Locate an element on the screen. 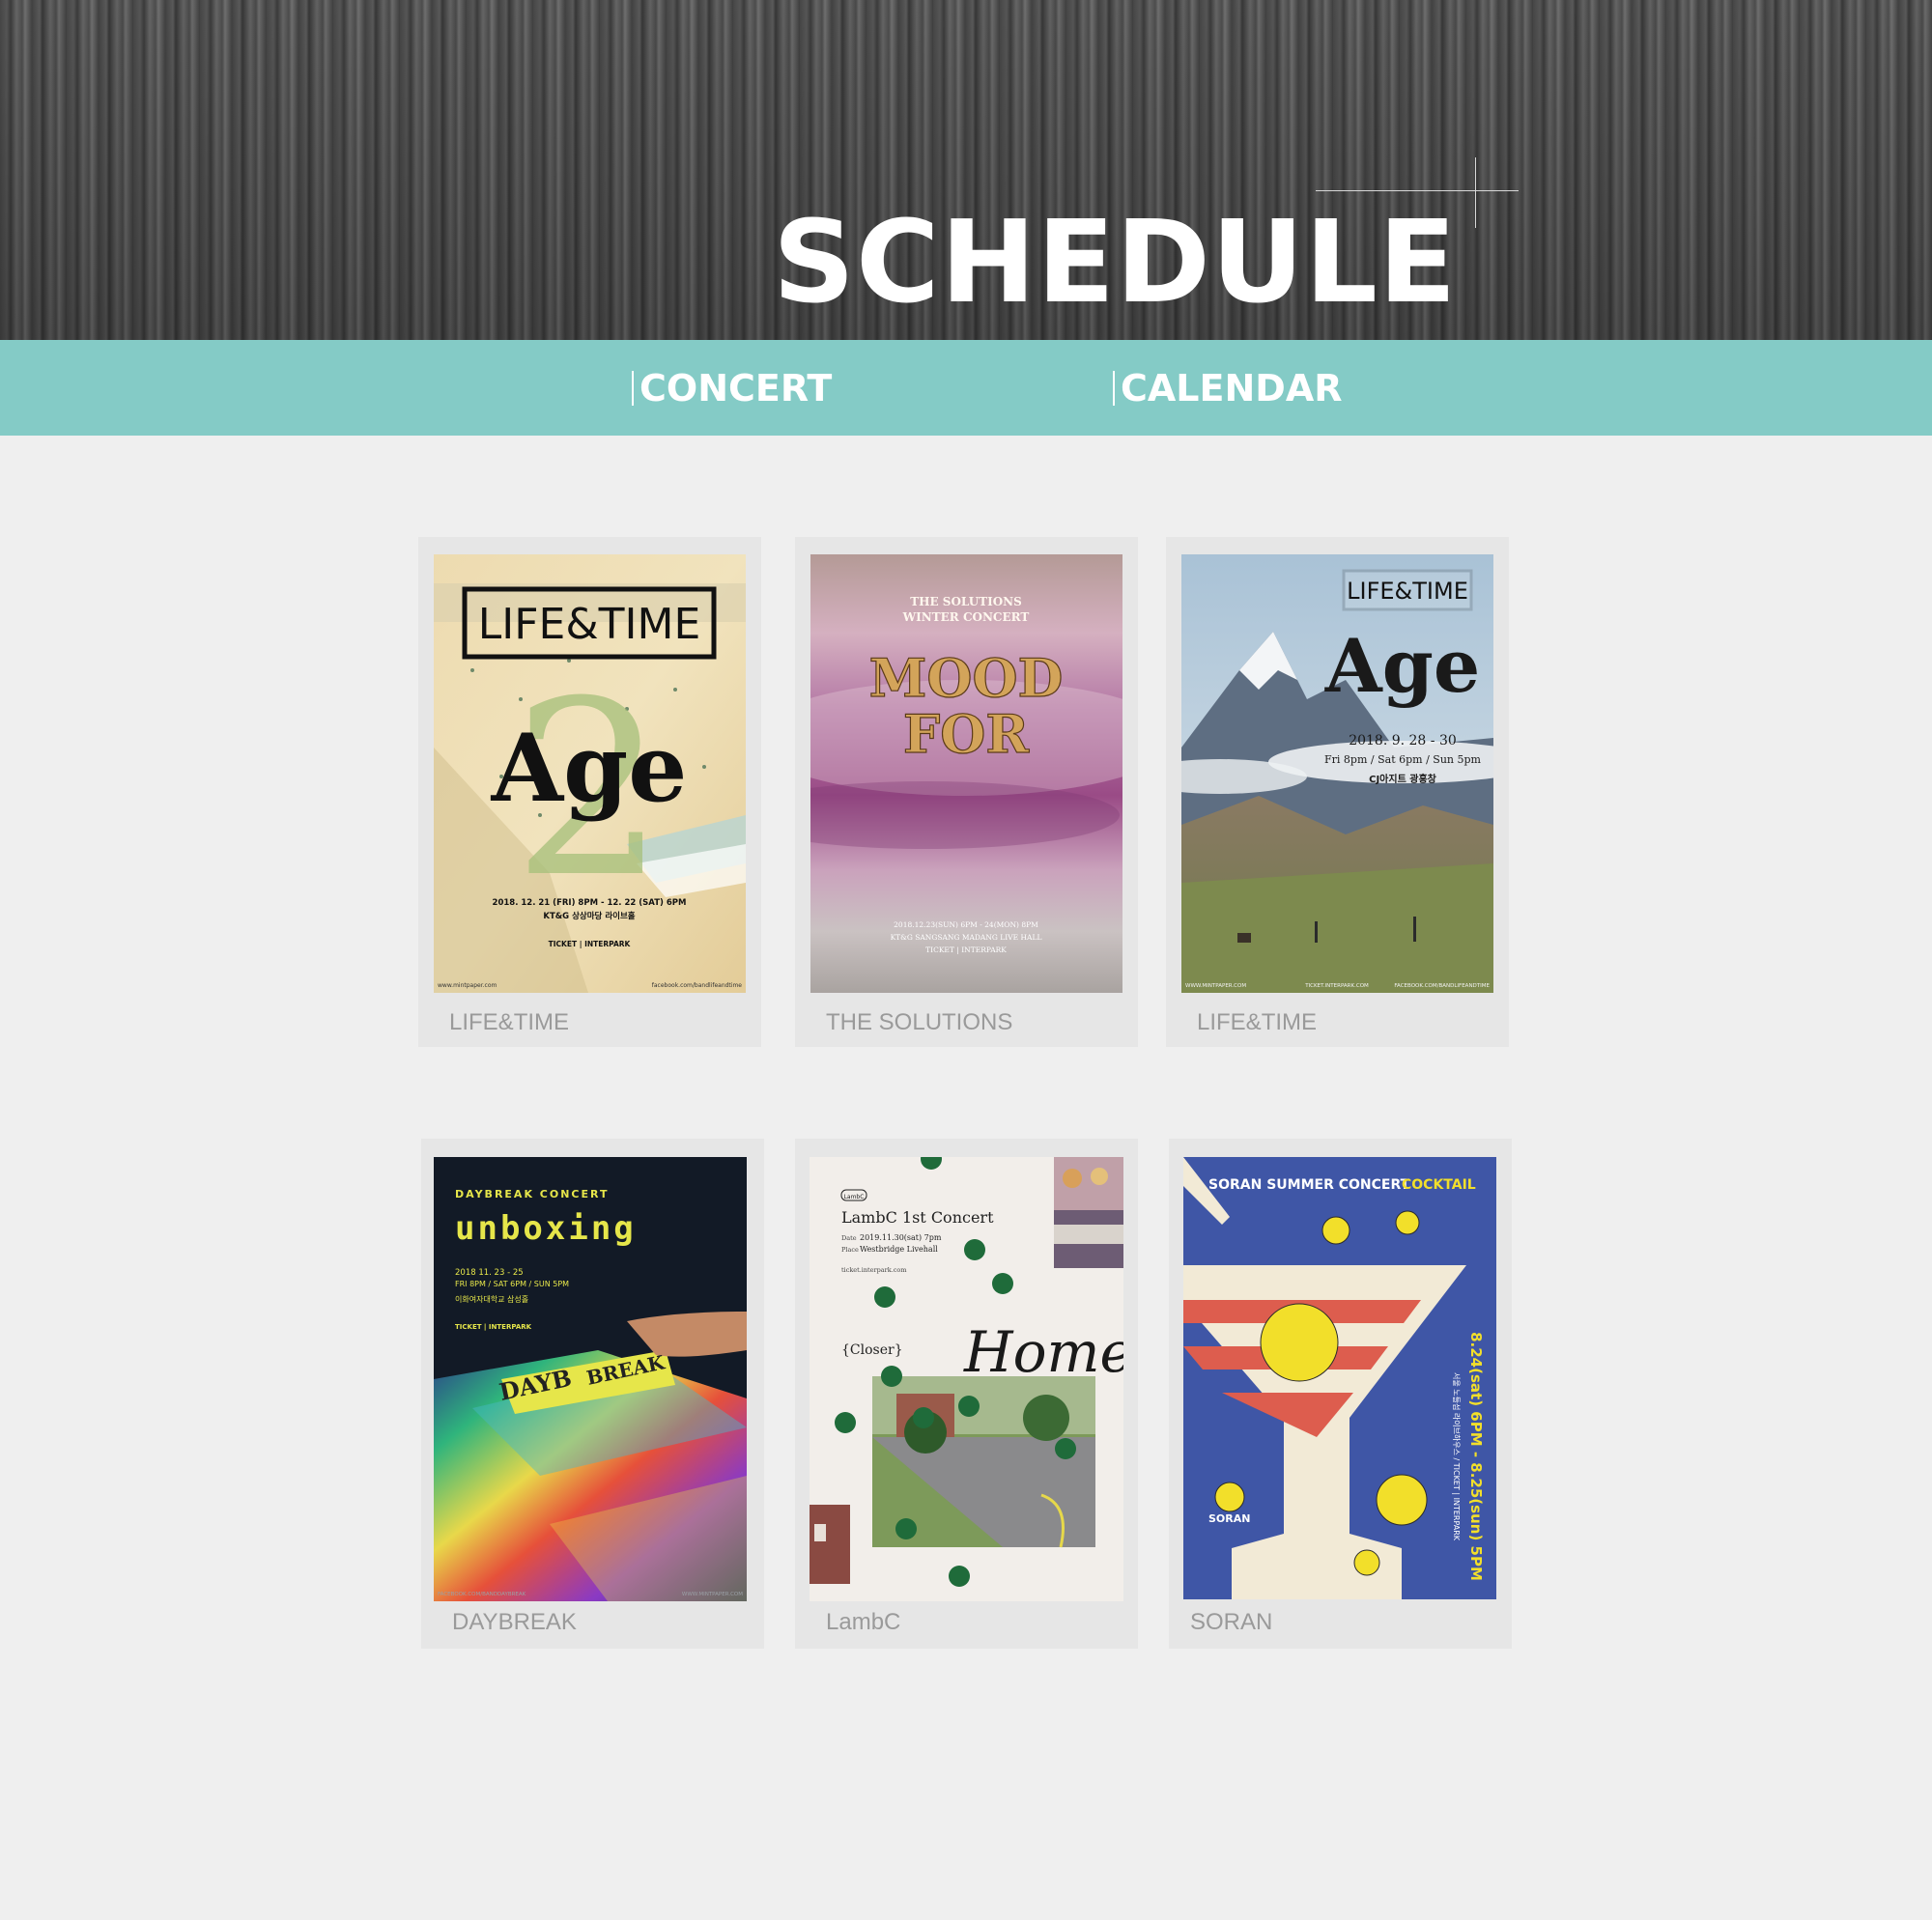 The height and width of the screenshot is (1920, 1932). nav-item-concert: CONCERT is located at coordinates (732, 388).